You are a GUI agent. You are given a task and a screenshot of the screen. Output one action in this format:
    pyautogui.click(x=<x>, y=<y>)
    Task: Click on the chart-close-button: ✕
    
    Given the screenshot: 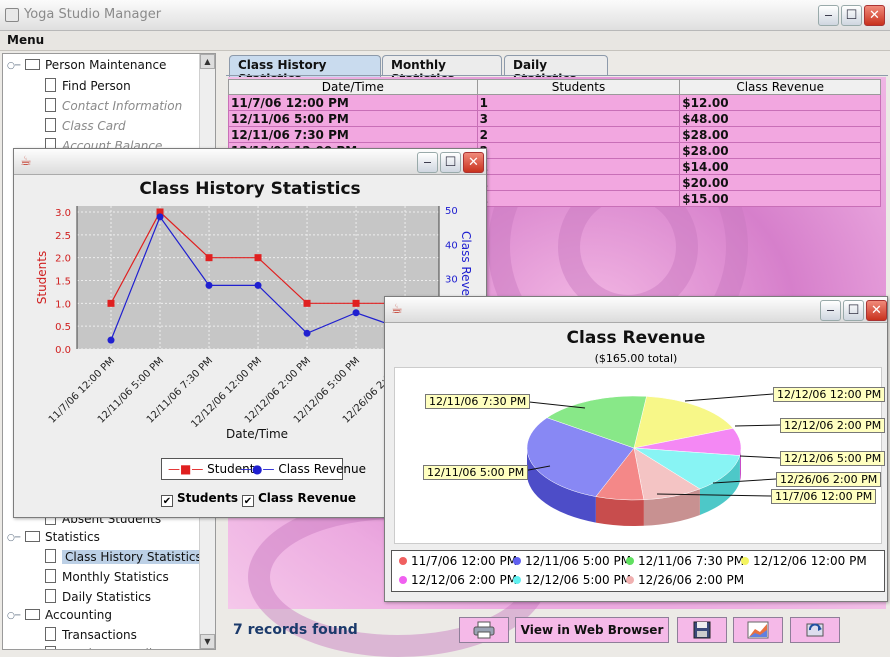 What is the action you would take?
    pyautogui.click(x=473, y=162)
    